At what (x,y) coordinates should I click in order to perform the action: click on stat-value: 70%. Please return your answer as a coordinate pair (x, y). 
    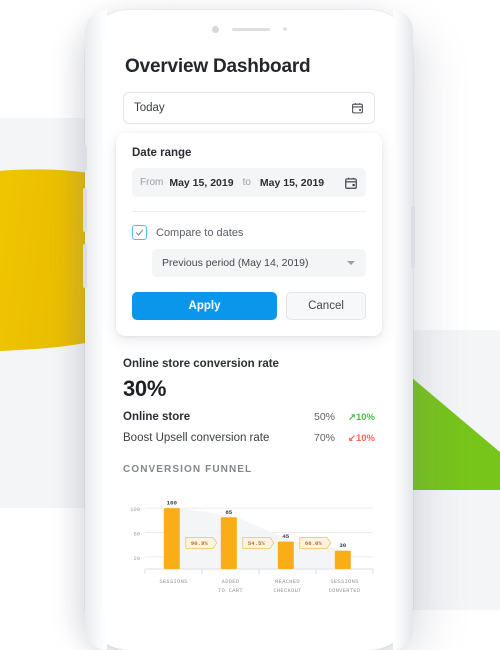
    Looking at the image, I should click on (324, 438).